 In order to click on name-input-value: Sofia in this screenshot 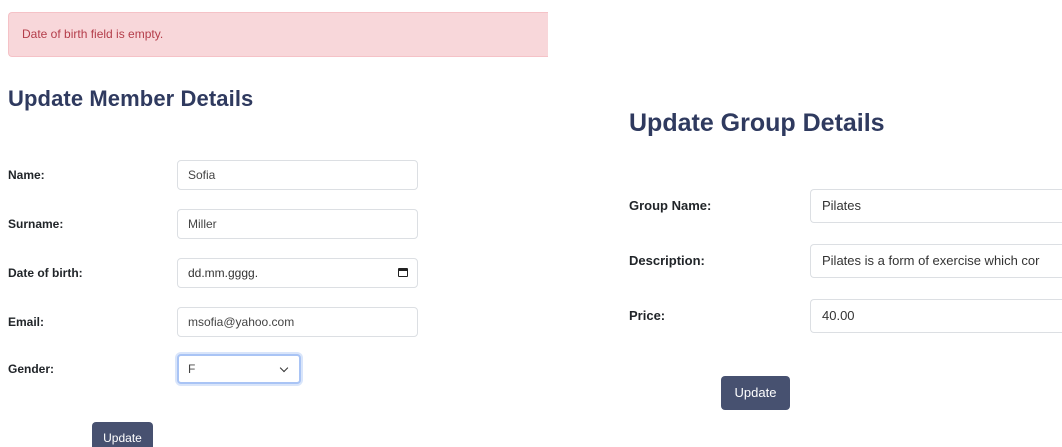, I will do `click(202, 175)`.